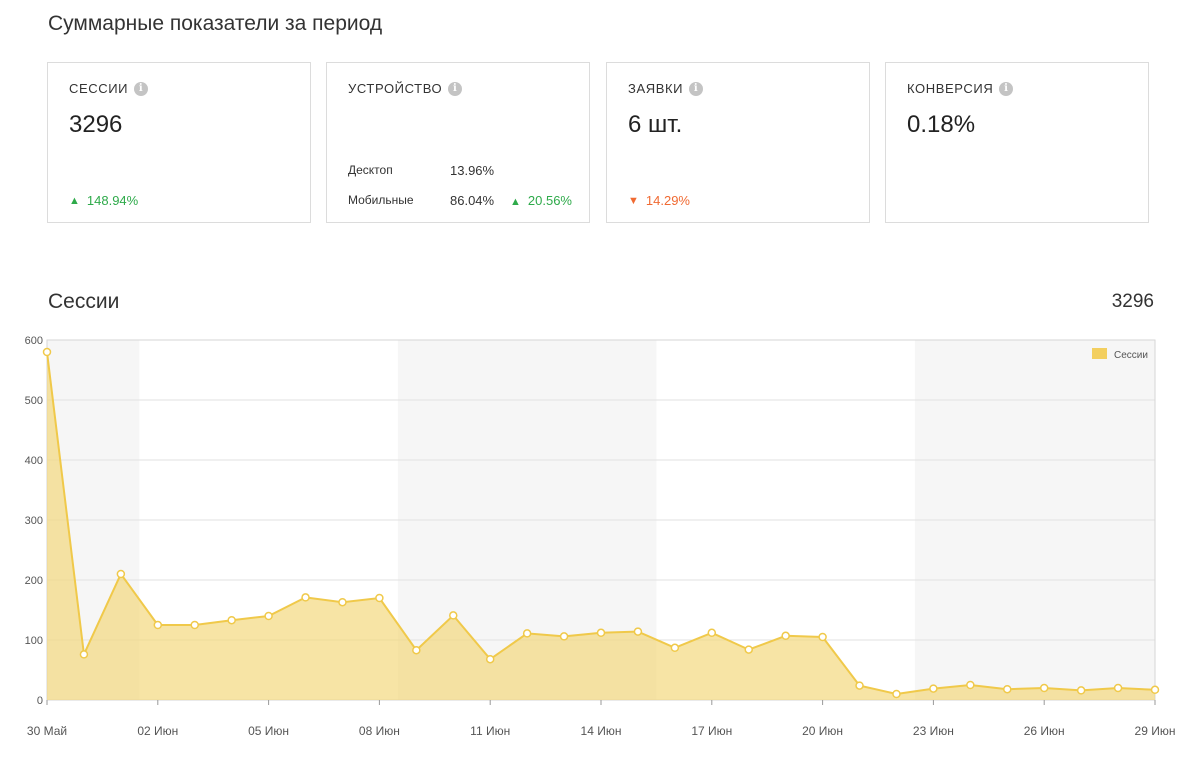 The image size is (1200, 761). What do you see at coordinates (738, 142) in the screenshot?
I see `leads-card: ЗАЯВКИ i 6 шт. ▼ 14.29%` at bounding box center [738, 142].